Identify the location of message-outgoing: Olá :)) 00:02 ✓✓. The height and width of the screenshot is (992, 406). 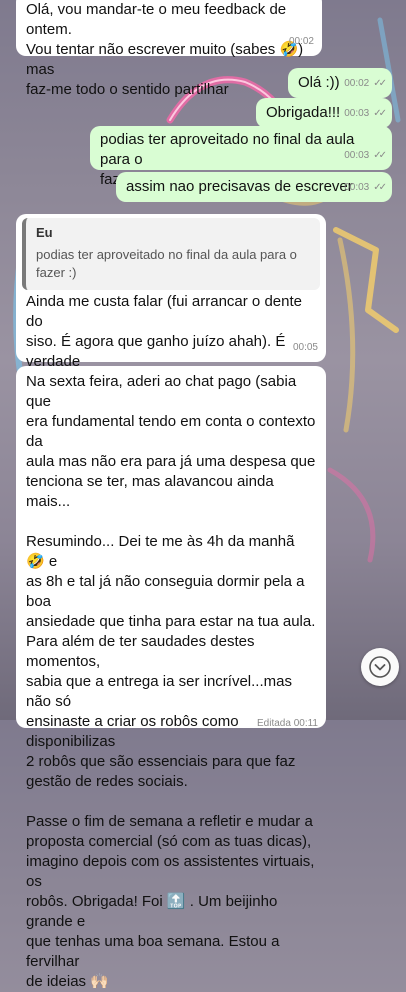
(340, 83).